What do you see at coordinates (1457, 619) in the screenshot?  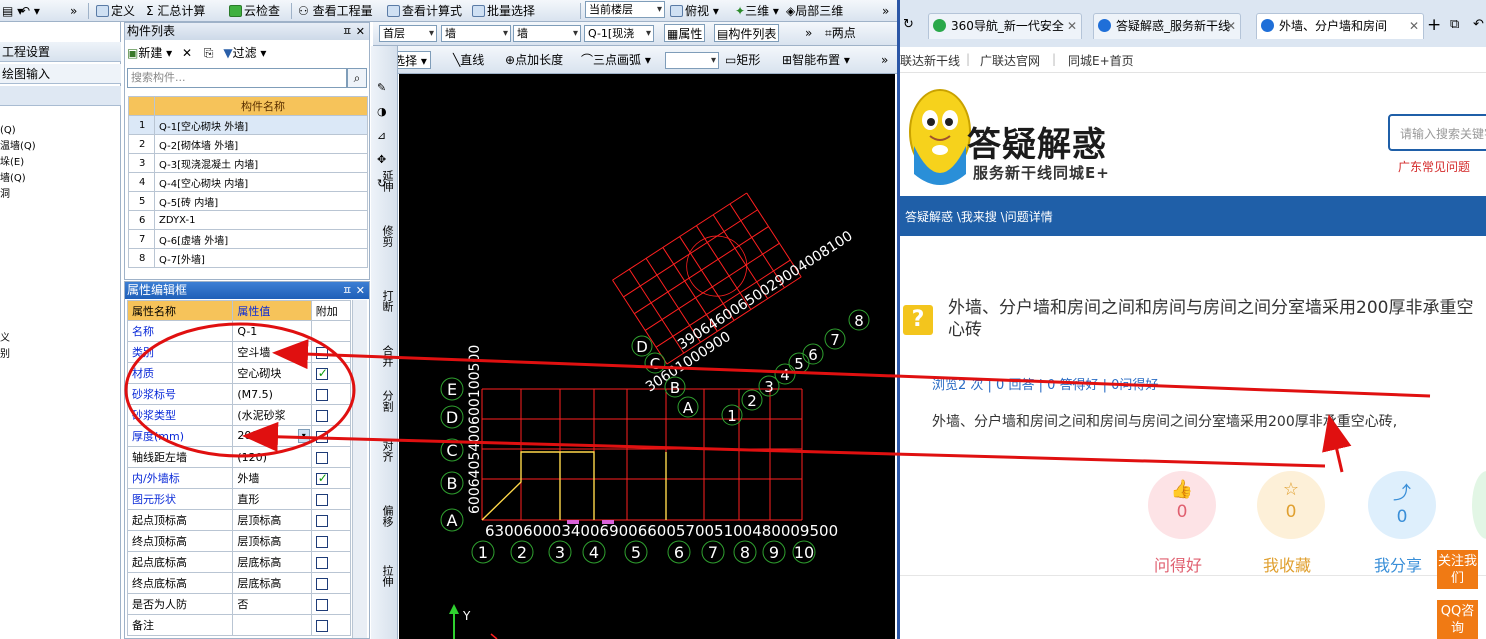 I see `qq-consult-button: QQ咨询` at bounding box center [1457, 619].